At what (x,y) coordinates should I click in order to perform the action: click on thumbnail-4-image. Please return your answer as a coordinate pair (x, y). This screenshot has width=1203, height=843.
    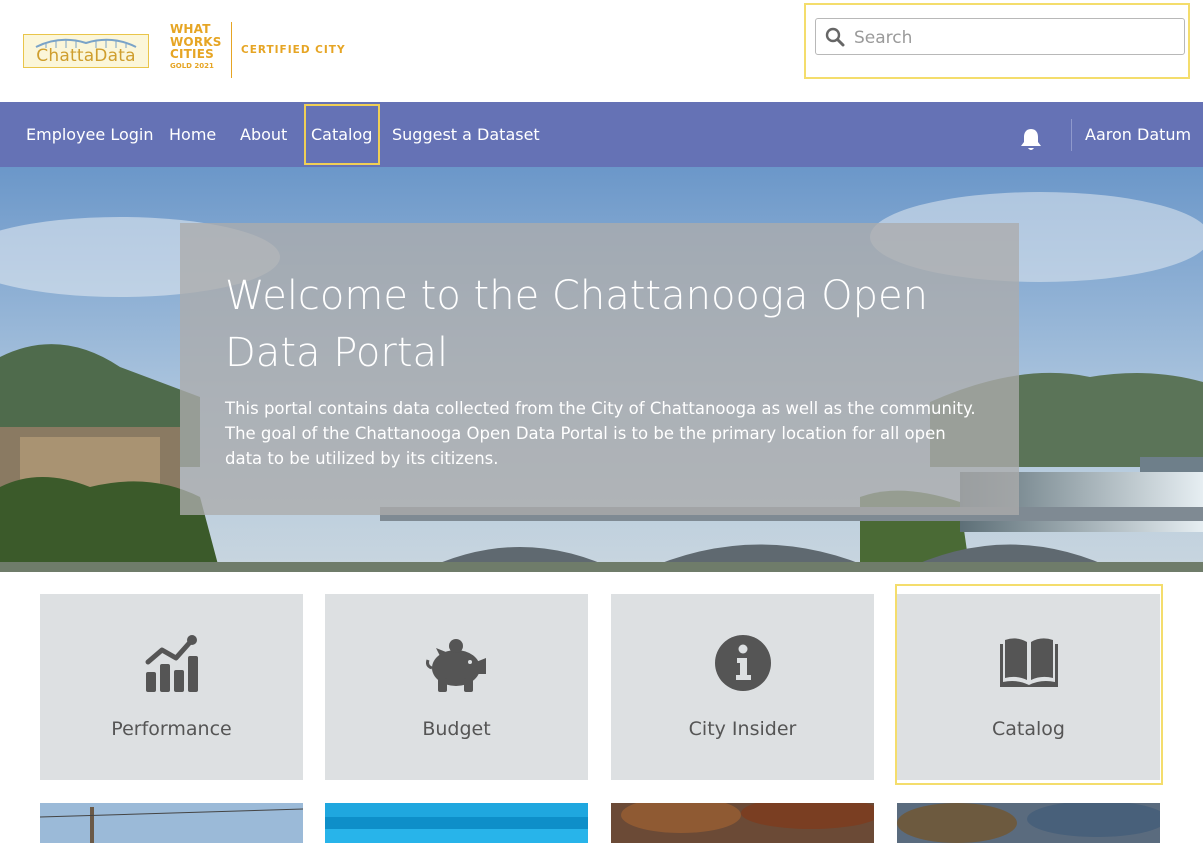
    Looking at the image, I should click on (1028, 823).